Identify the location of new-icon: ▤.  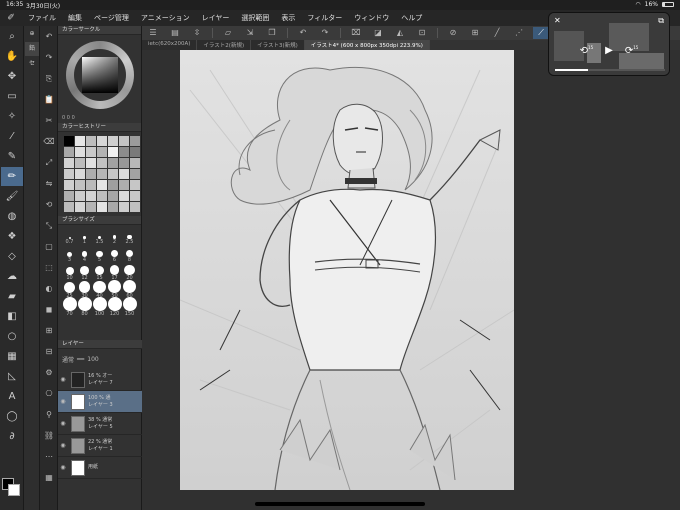
(175, 33).